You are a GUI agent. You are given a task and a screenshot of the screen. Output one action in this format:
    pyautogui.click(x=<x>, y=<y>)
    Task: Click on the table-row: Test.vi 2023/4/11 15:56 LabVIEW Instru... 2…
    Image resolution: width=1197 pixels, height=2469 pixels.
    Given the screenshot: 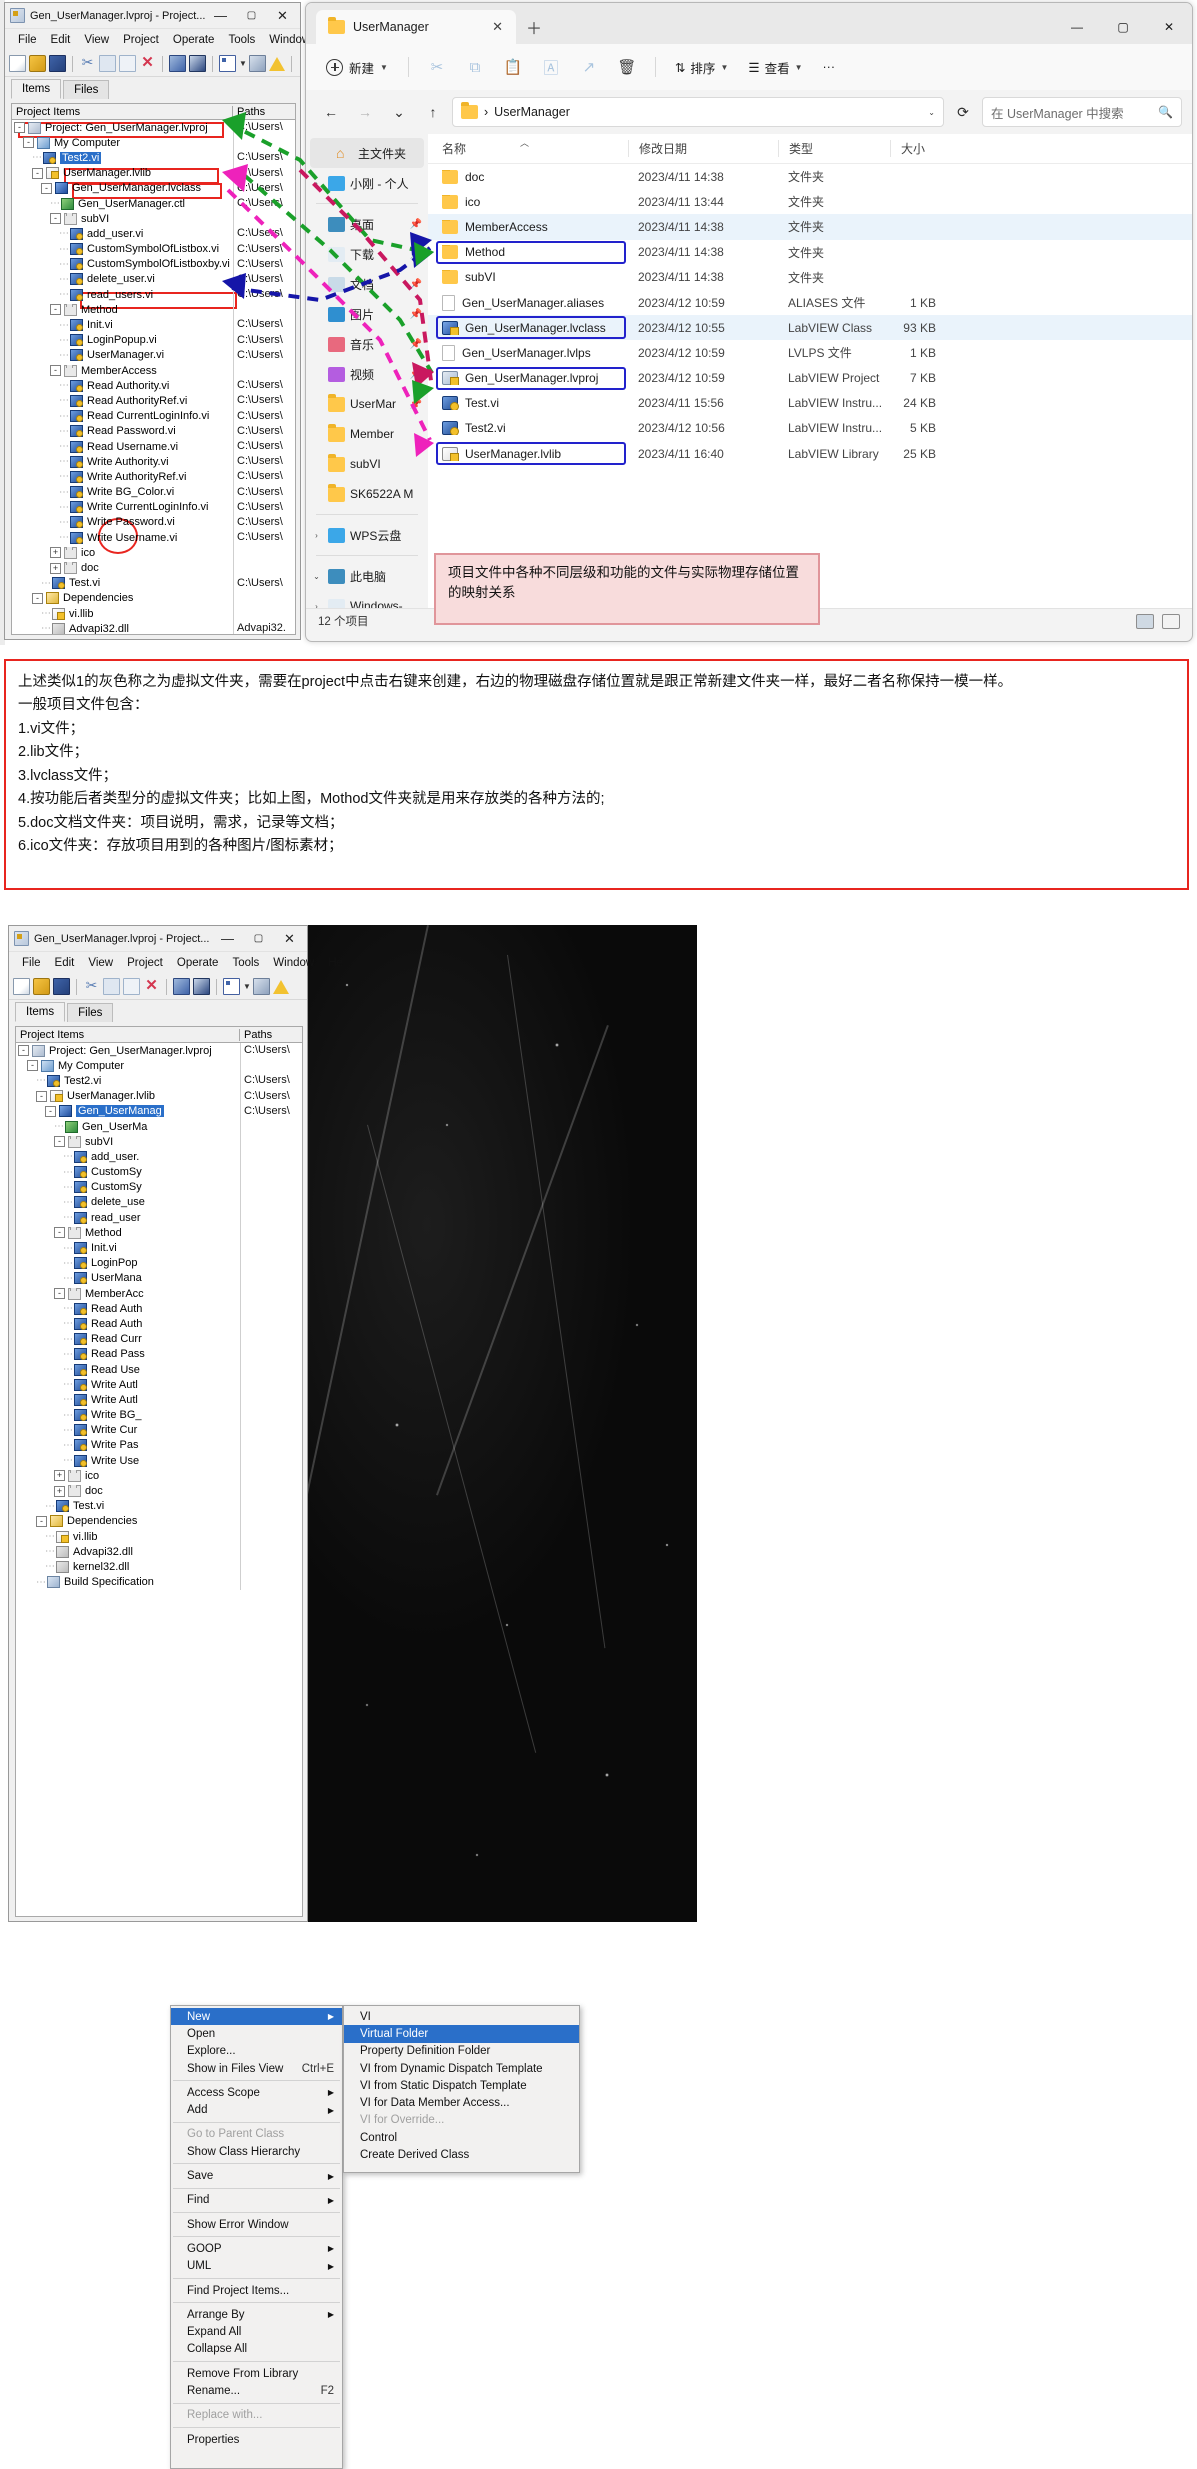 What is the action you would take?
    pyautogui.click(x=810, y=403)
    